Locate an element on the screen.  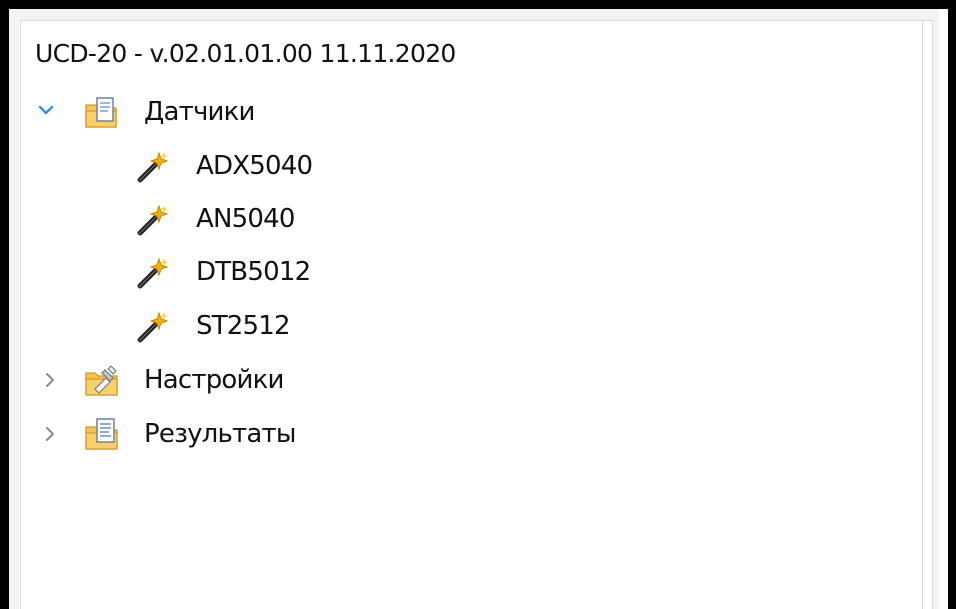
tree-item-label: Настройки is located at coordinates (214, 380).